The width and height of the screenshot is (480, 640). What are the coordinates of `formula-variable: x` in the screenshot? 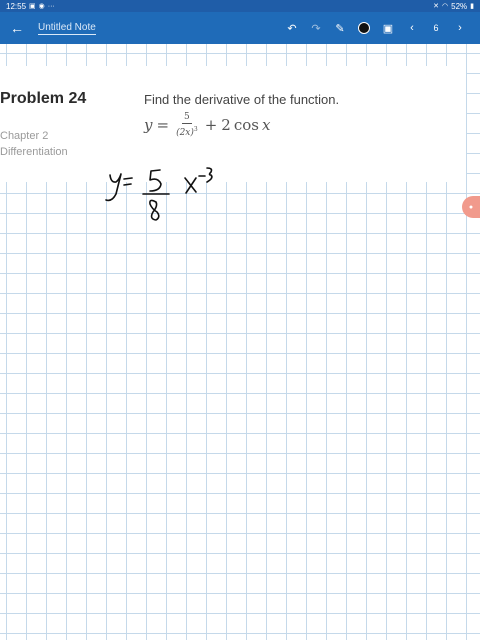 It's located at (266, 125).